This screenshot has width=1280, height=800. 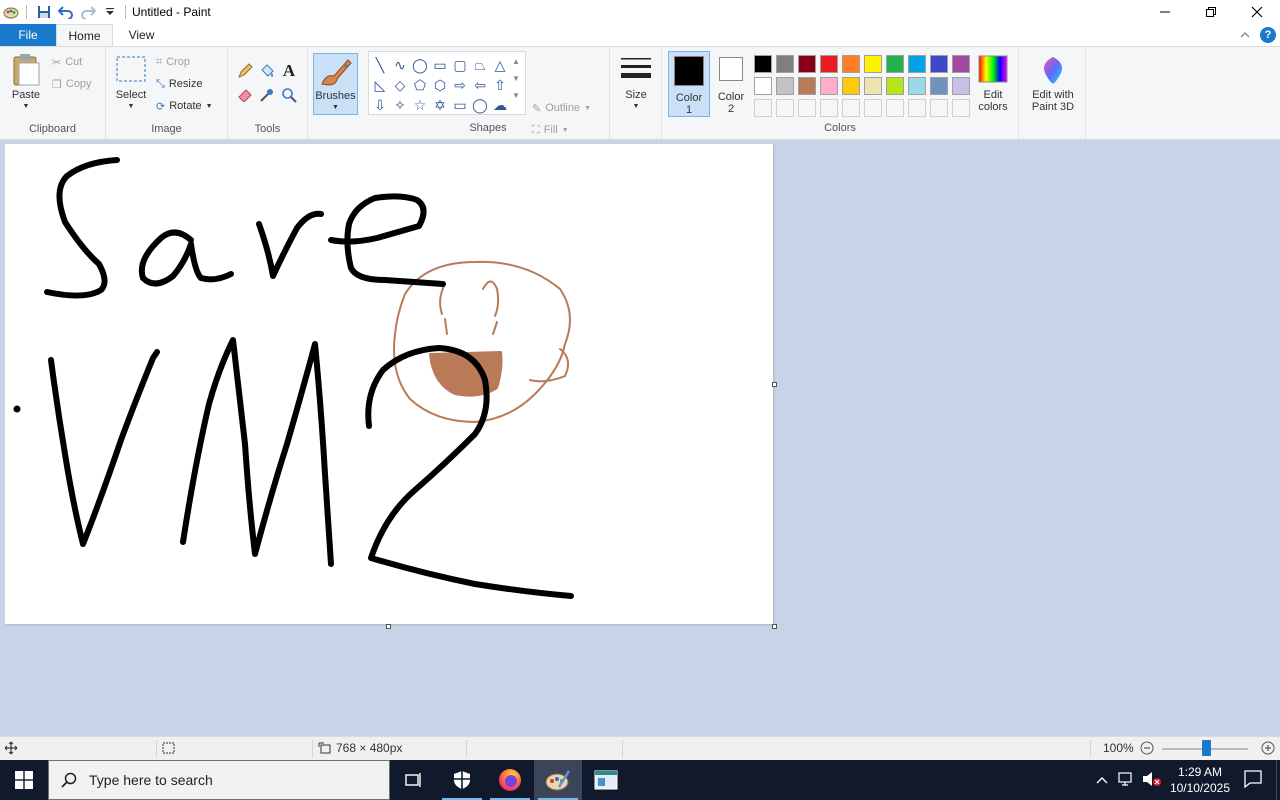 I want to click on right-arrow-shape-icon: ⇨, so click(x=460, y=85).